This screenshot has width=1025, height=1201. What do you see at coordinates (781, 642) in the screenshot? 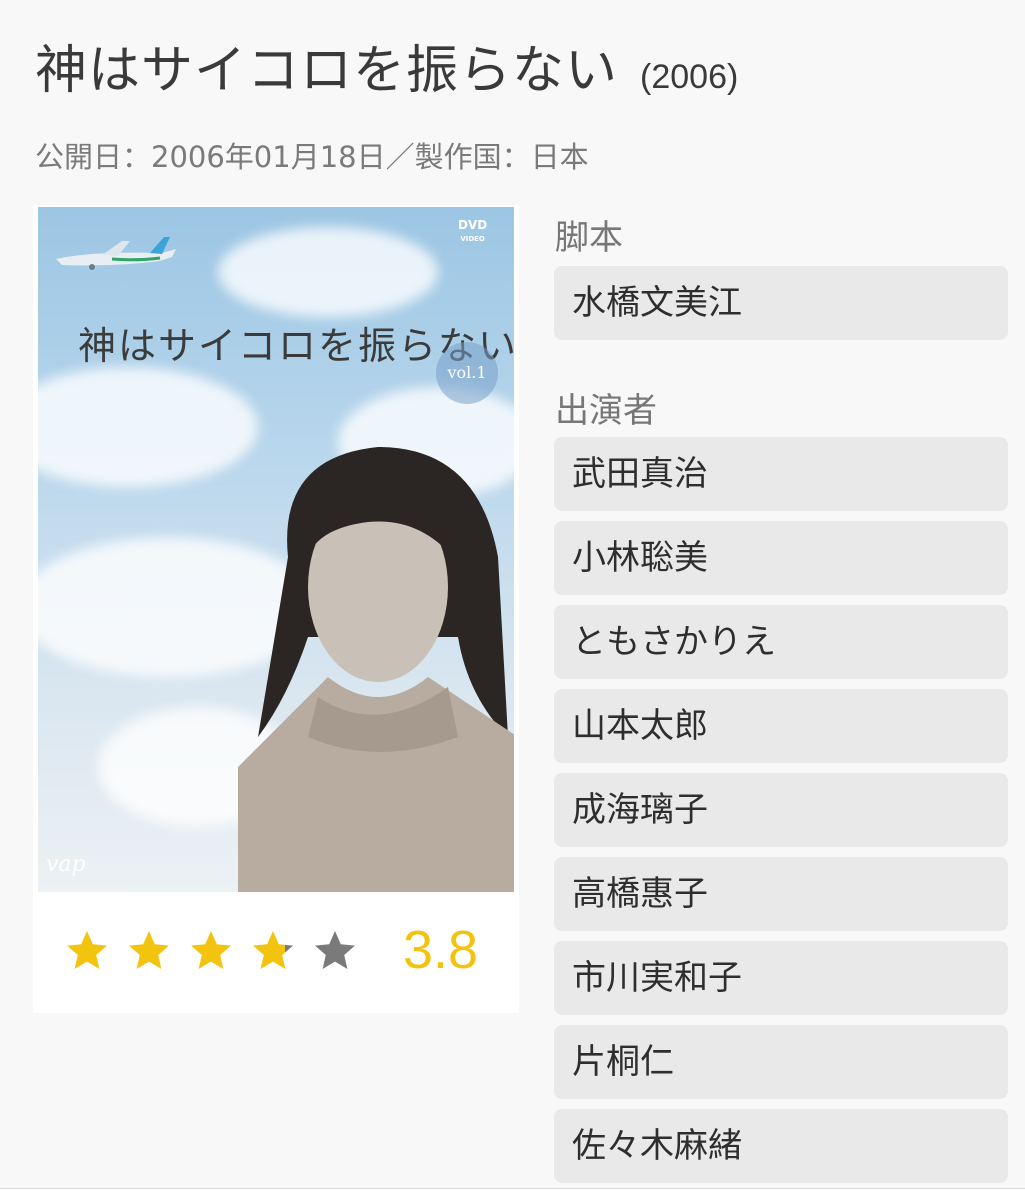
I see `cast-item: ともさかりえ` at bounding box center [781, 642].